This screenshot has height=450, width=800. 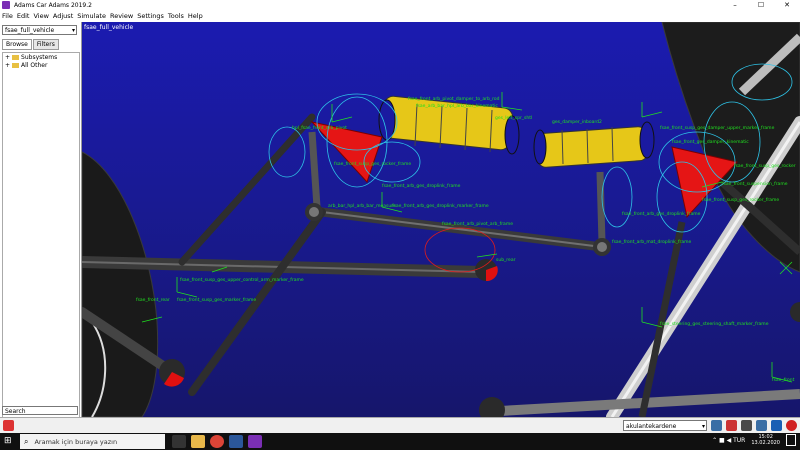 What do you see at coordinates (41, 238) in the screenshot?
I see `browser-tree: + Subsystems + All Other` at bounding box center [41, 238].